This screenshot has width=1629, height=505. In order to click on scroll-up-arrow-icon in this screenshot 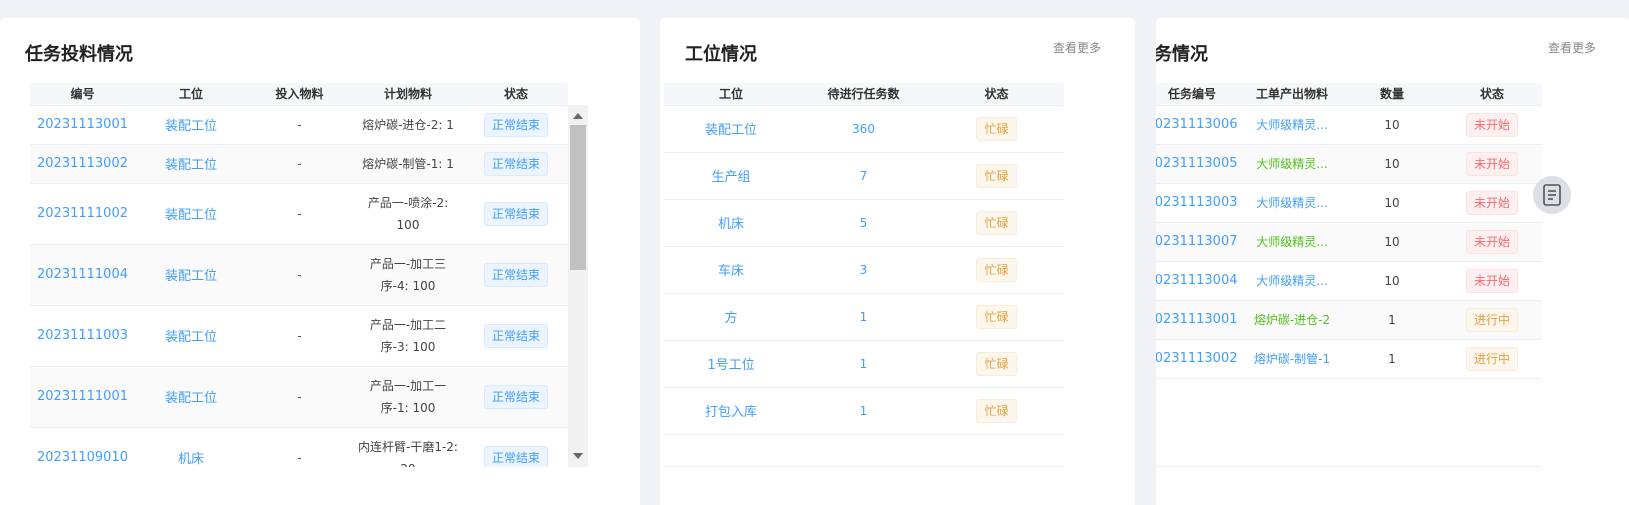, I will do `click(578, 116)`.